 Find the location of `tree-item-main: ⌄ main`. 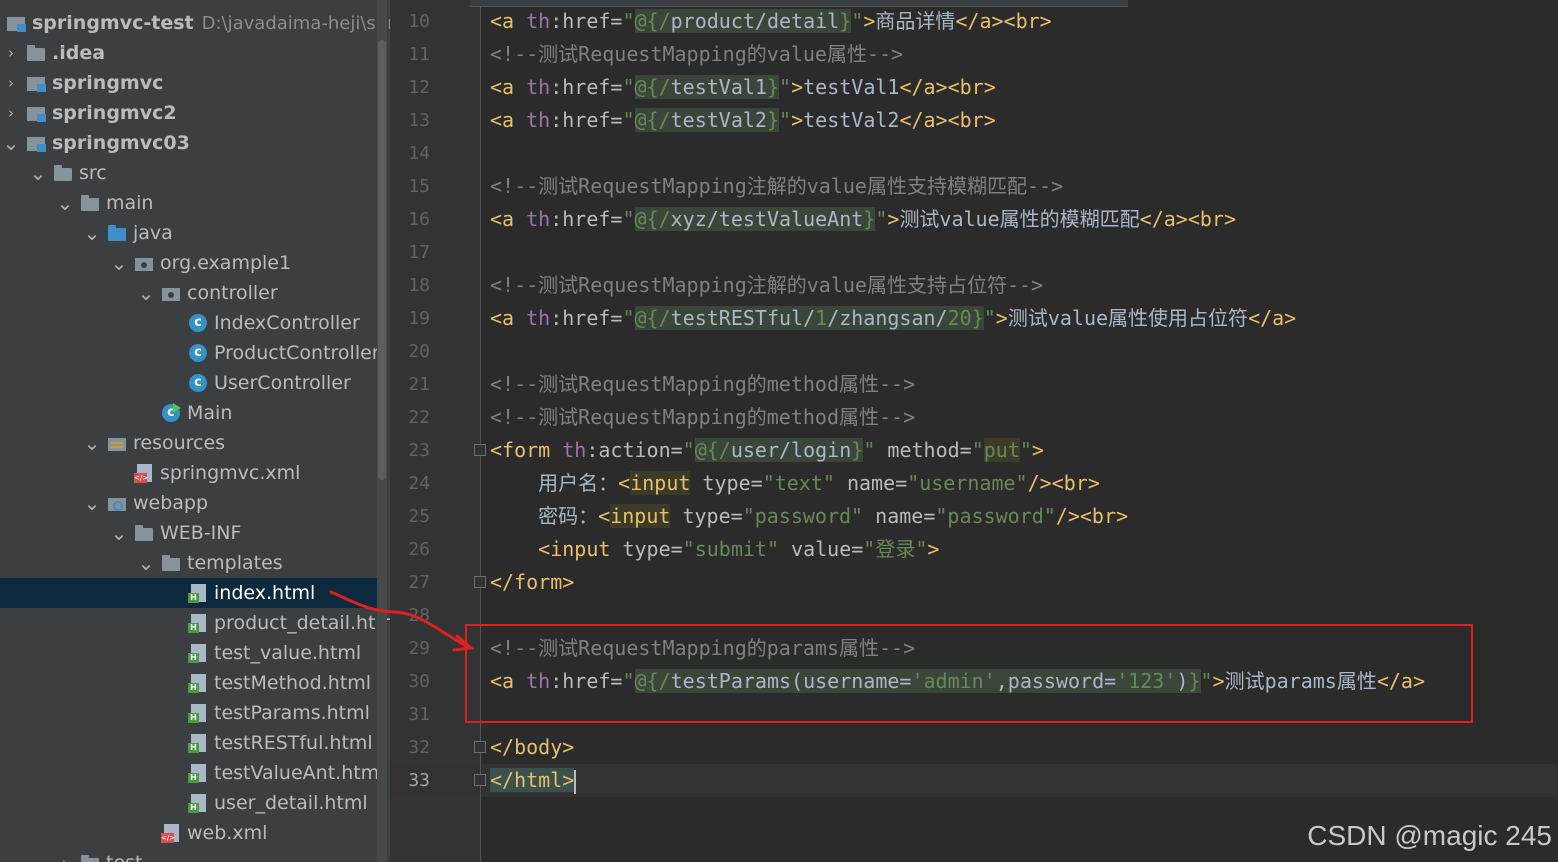

tree-item-main: ⌄ main is located at coordinates (188, 203).